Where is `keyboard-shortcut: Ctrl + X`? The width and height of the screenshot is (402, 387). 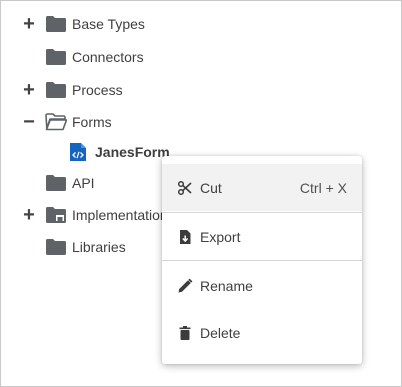 keyboard-shortcut: Ctrl + X is located at coordinates (323, 187).